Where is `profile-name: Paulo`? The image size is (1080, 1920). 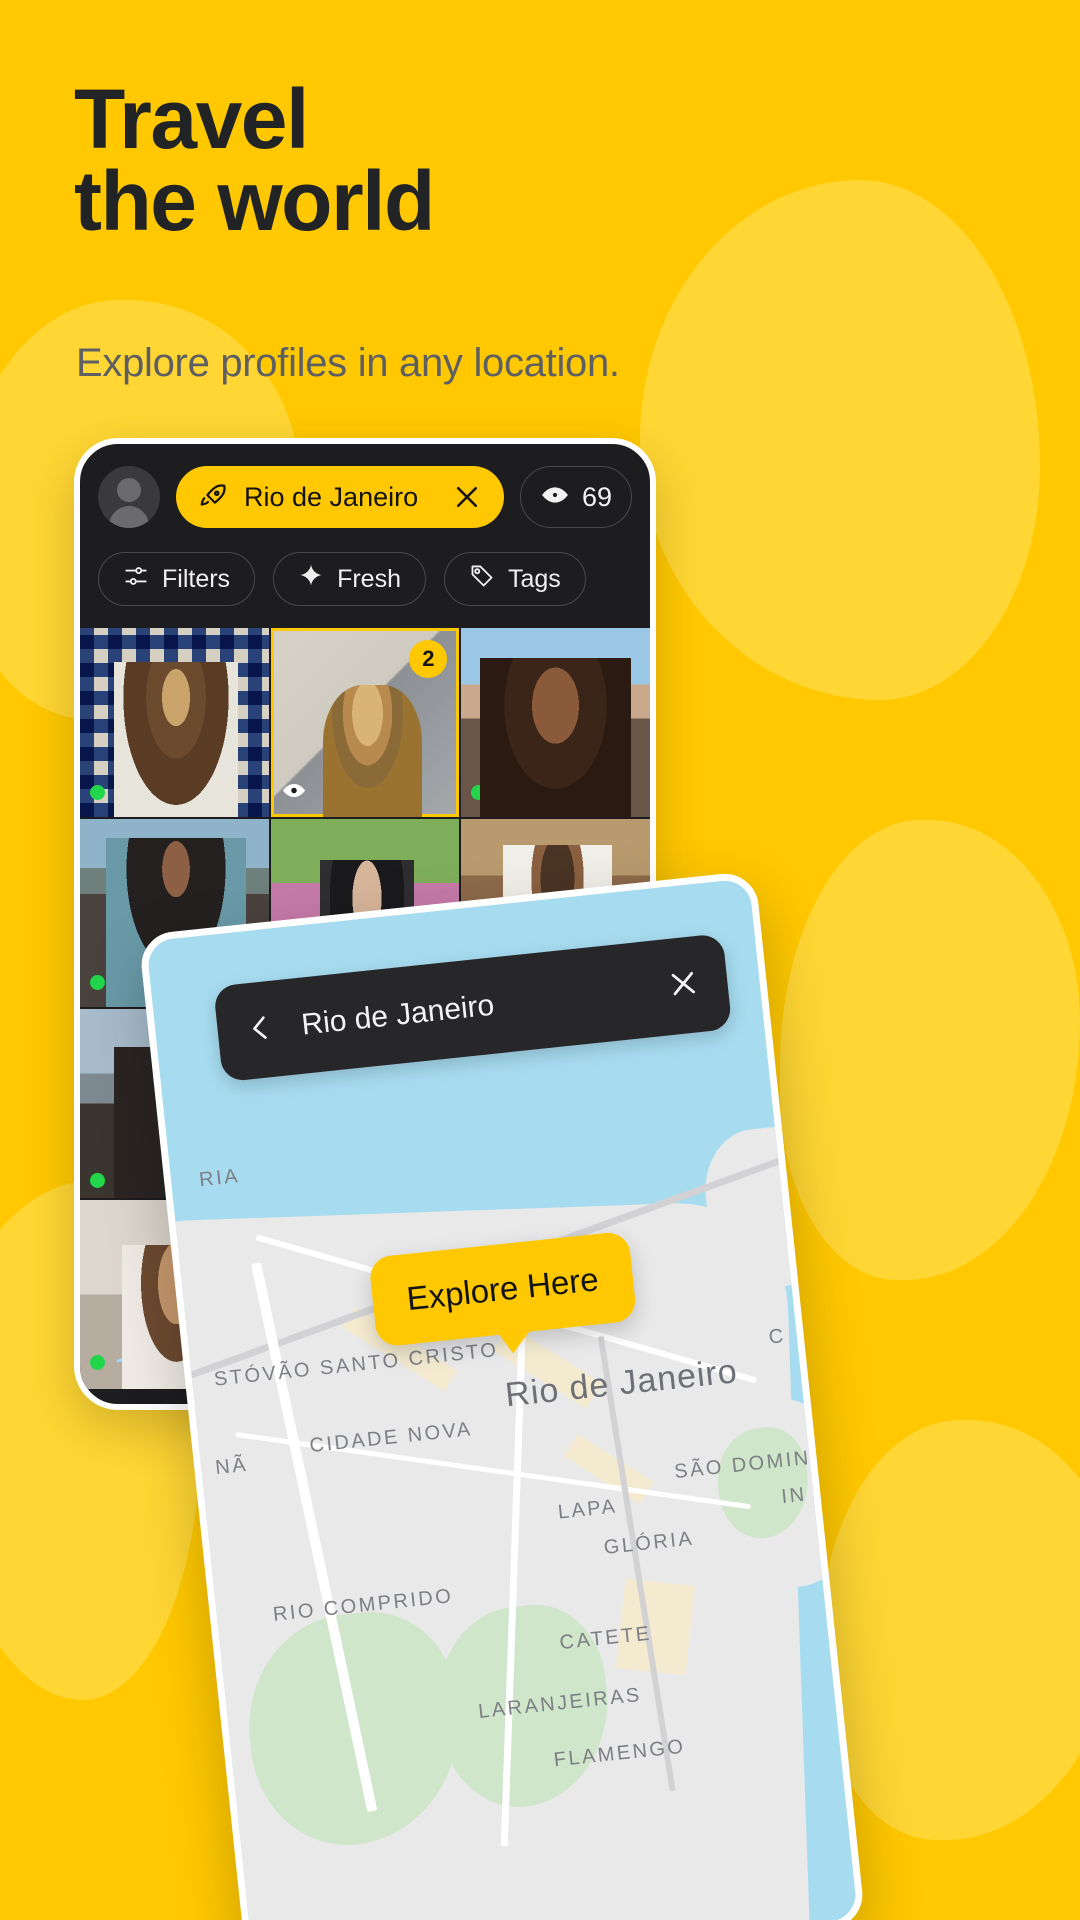 profile-name: Paulo is located at coordinates (527, 791).